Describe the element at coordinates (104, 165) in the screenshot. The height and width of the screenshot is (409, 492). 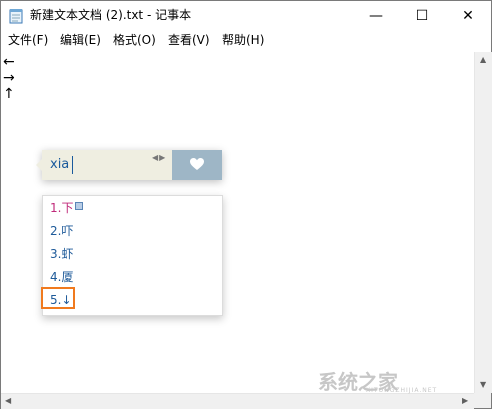
I see `ime-input-area: xia ◀▶` at that location.